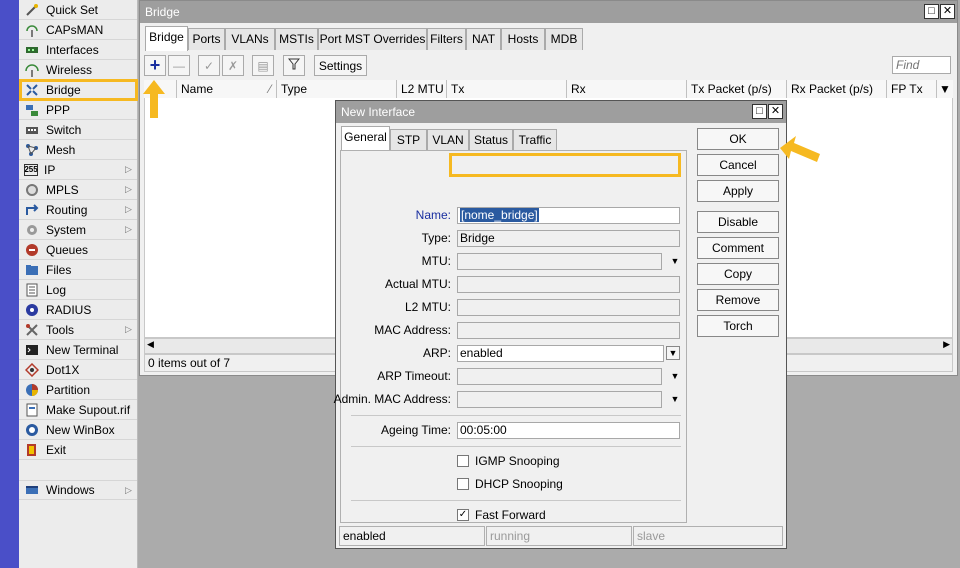 The image size is (960, 568). Describe the element at coordinates (337, 89) in the screenshot. I see `column-type: Type` at that location.